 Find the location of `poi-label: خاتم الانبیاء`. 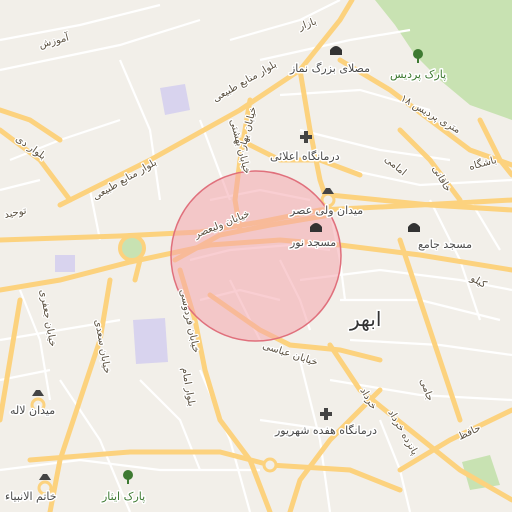

poi-label: خاتم الانبیاء is located at coordinates (31, 496).